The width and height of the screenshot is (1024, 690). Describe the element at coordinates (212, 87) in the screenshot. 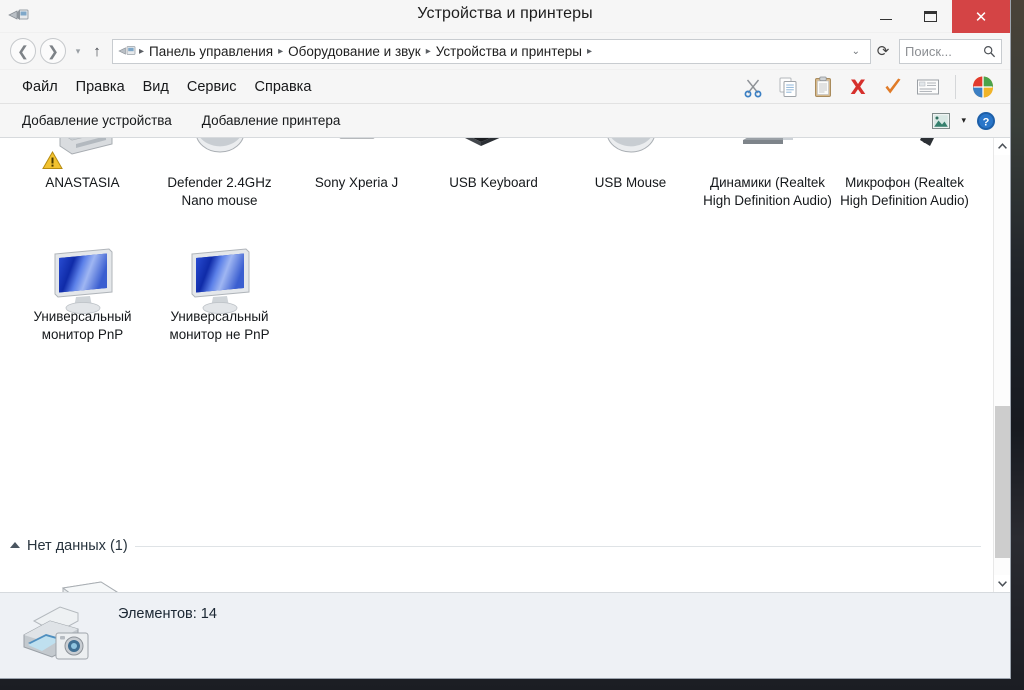

I see `menu-item-tools: Сервис` at that location.